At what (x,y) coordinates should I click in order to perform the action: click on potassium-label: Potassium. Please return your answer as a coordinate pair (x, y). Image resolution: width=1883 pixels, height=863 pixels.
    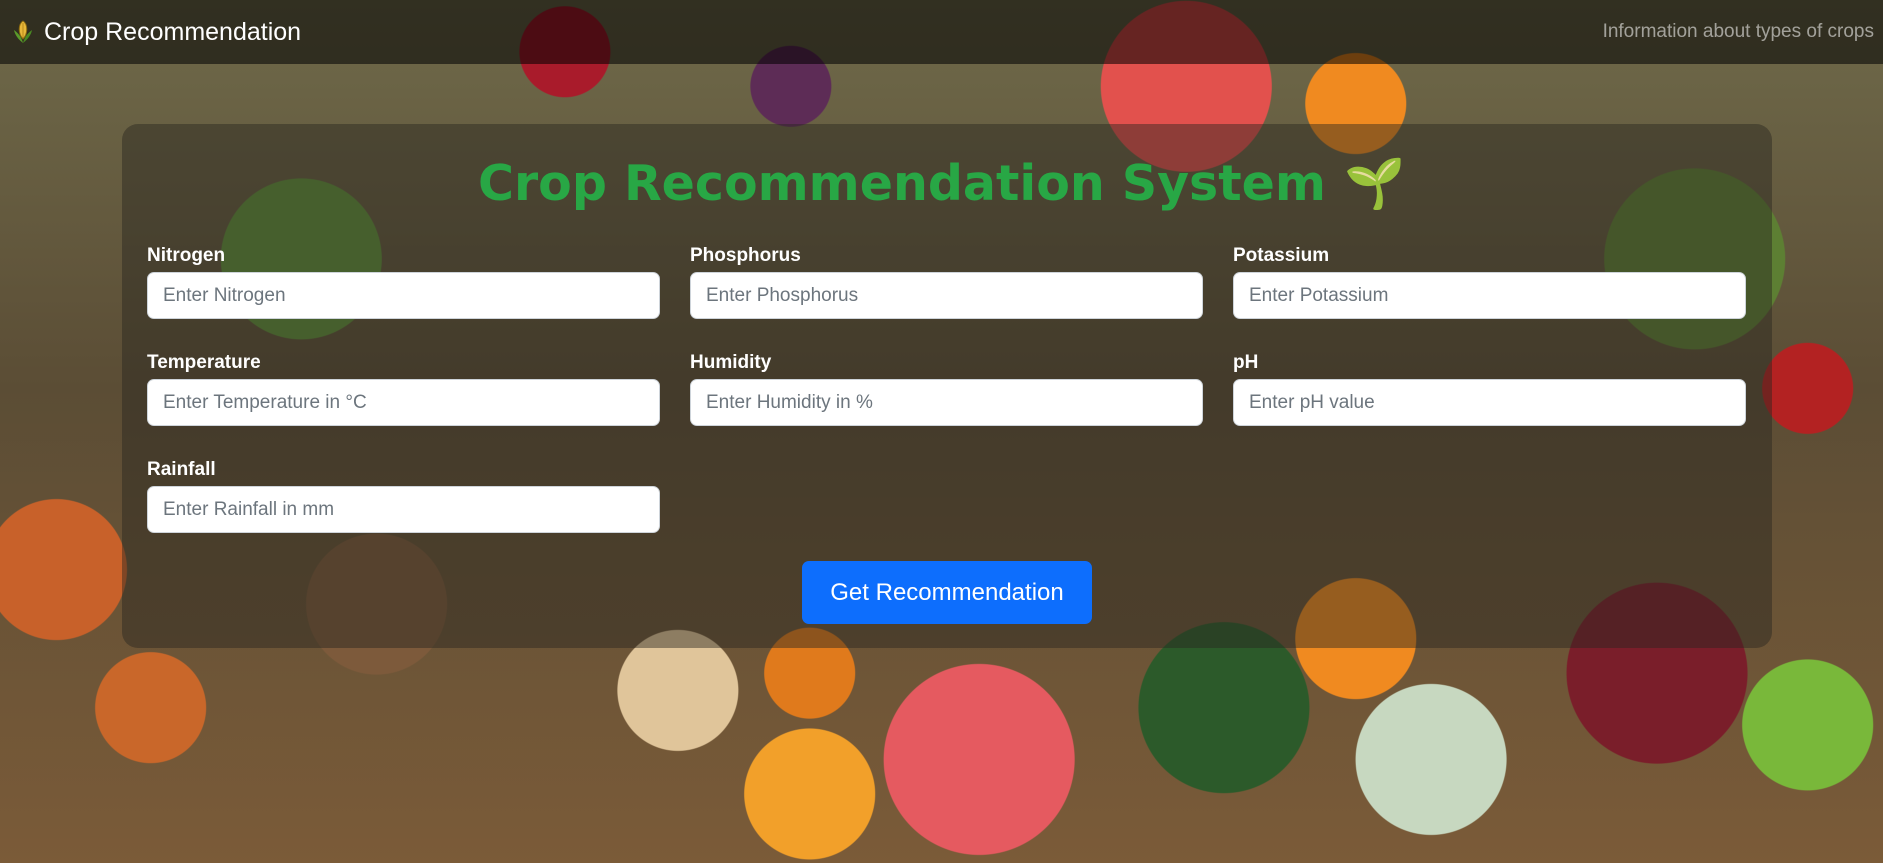
    Looking at the image, I should click on (1281, 255).